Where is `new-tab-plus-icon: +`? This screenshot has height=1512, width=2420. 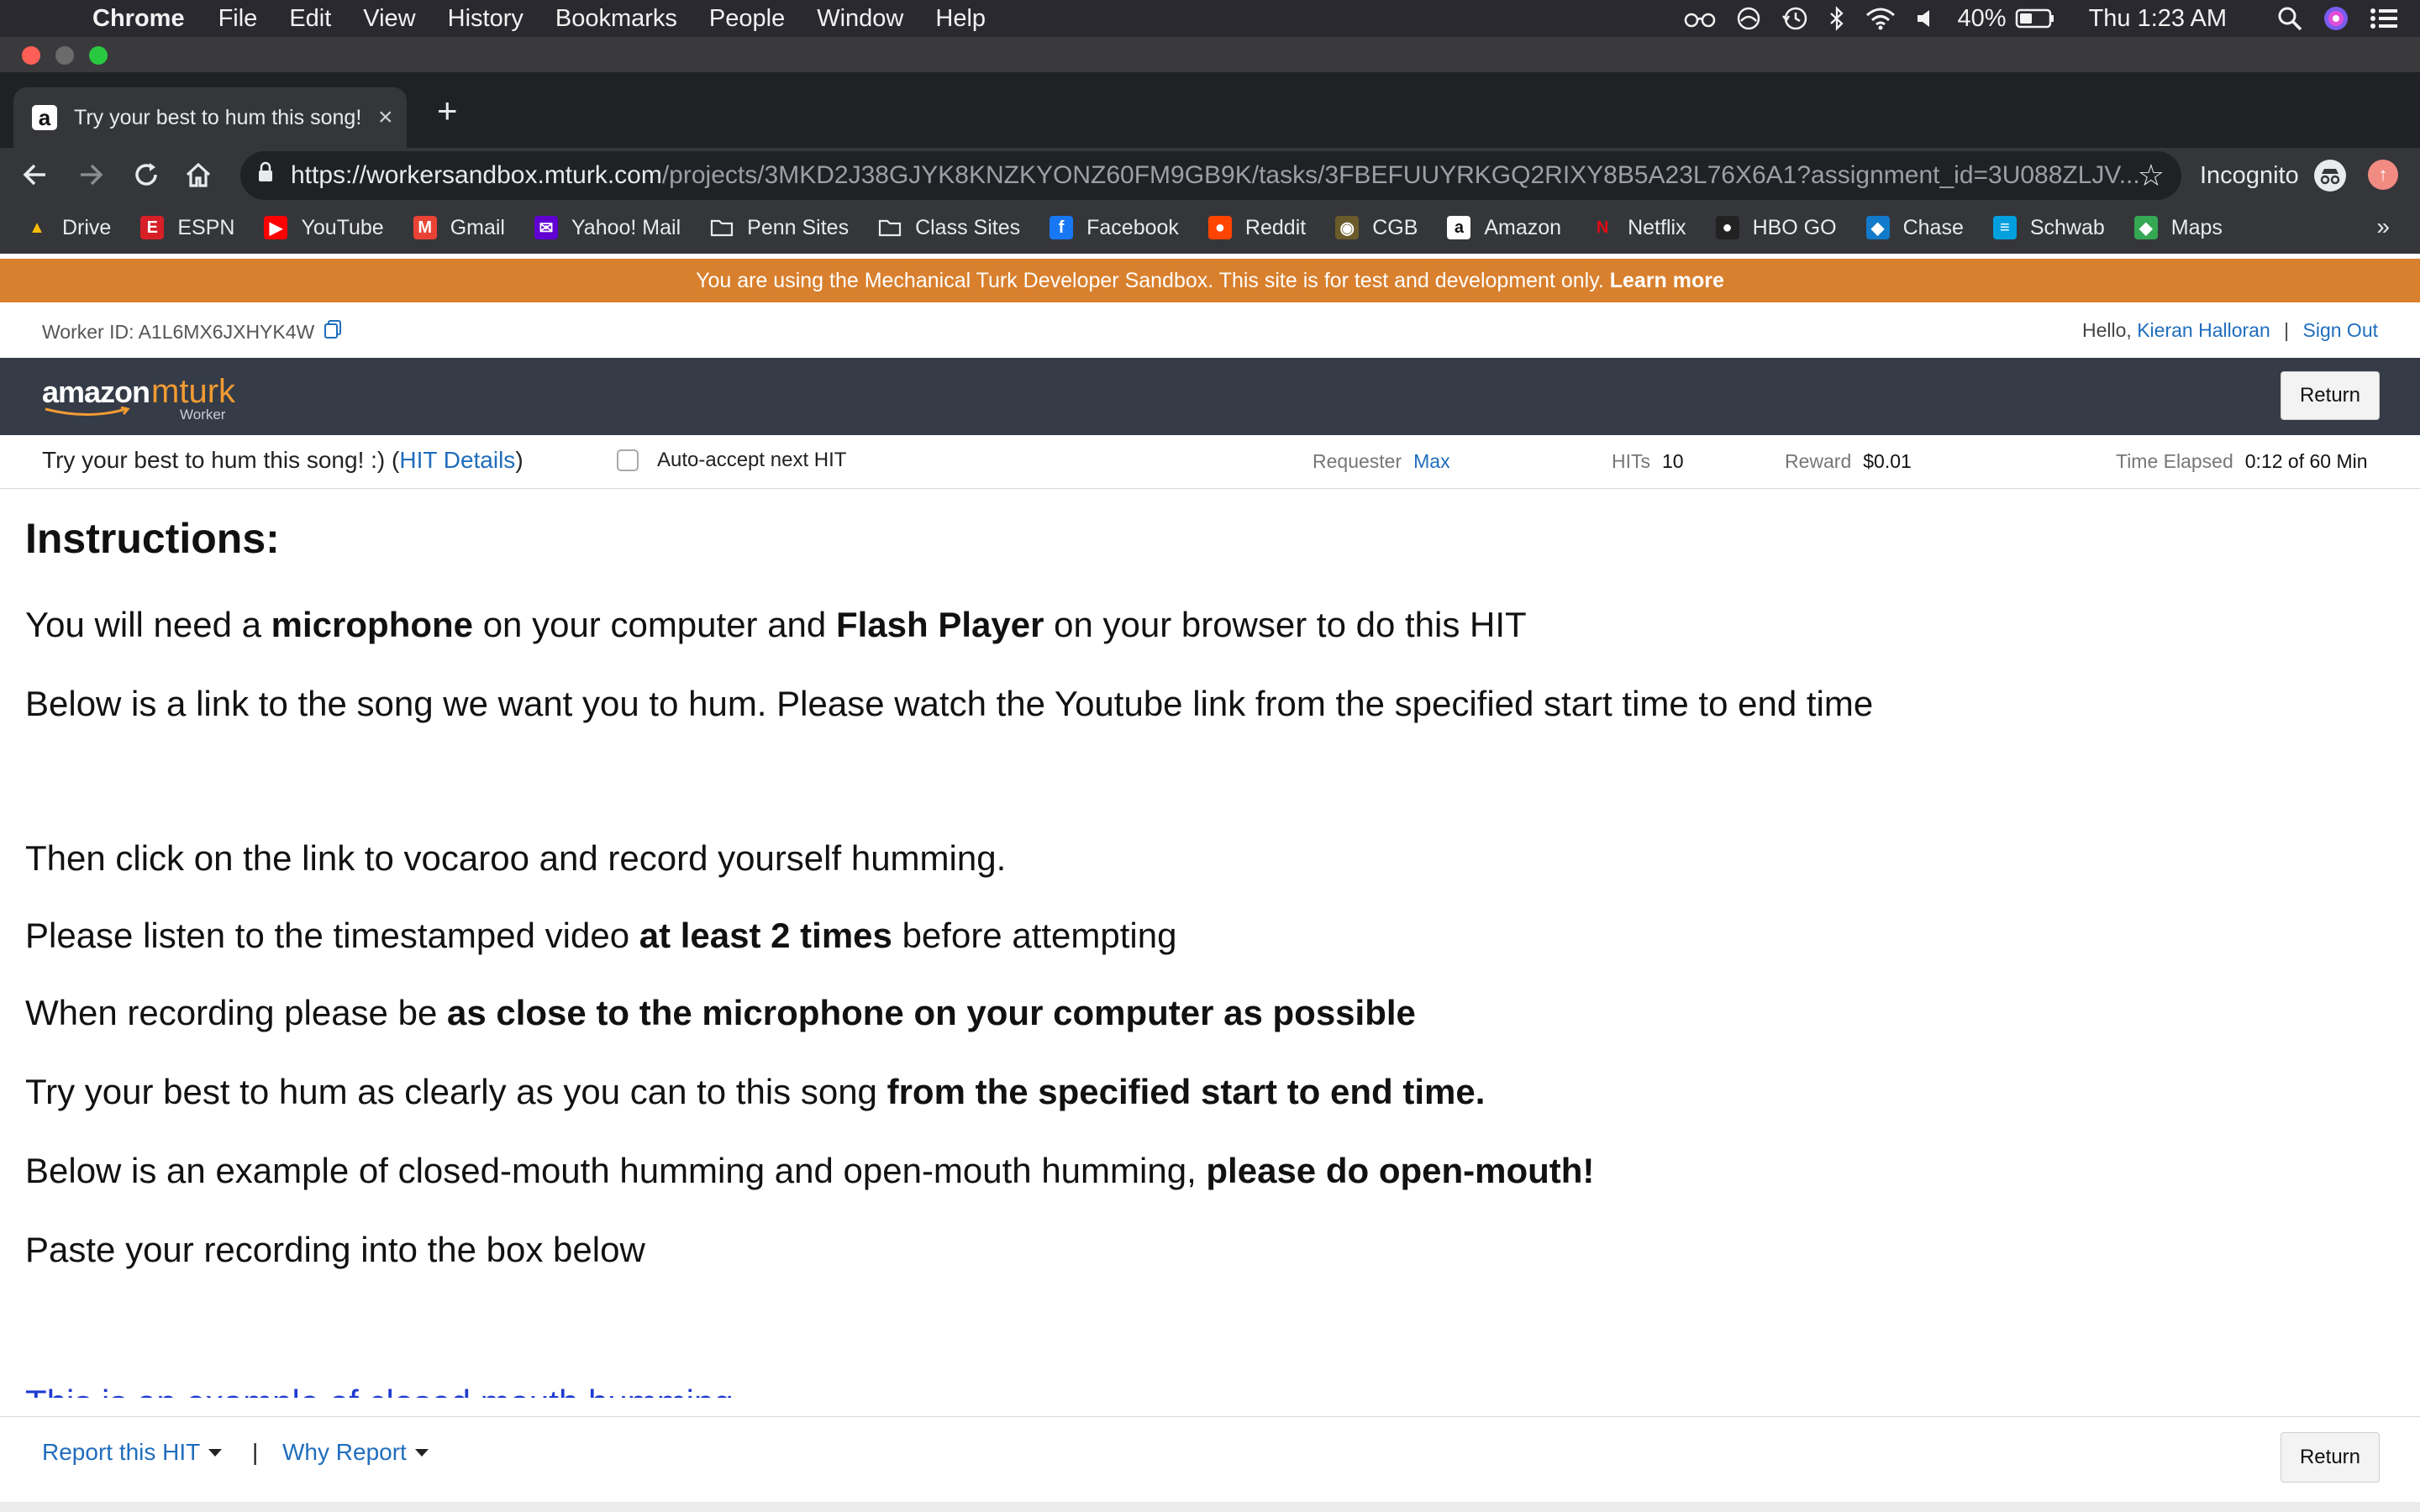
new-tab-plus-icon: + is located at coordinates (448, 111).